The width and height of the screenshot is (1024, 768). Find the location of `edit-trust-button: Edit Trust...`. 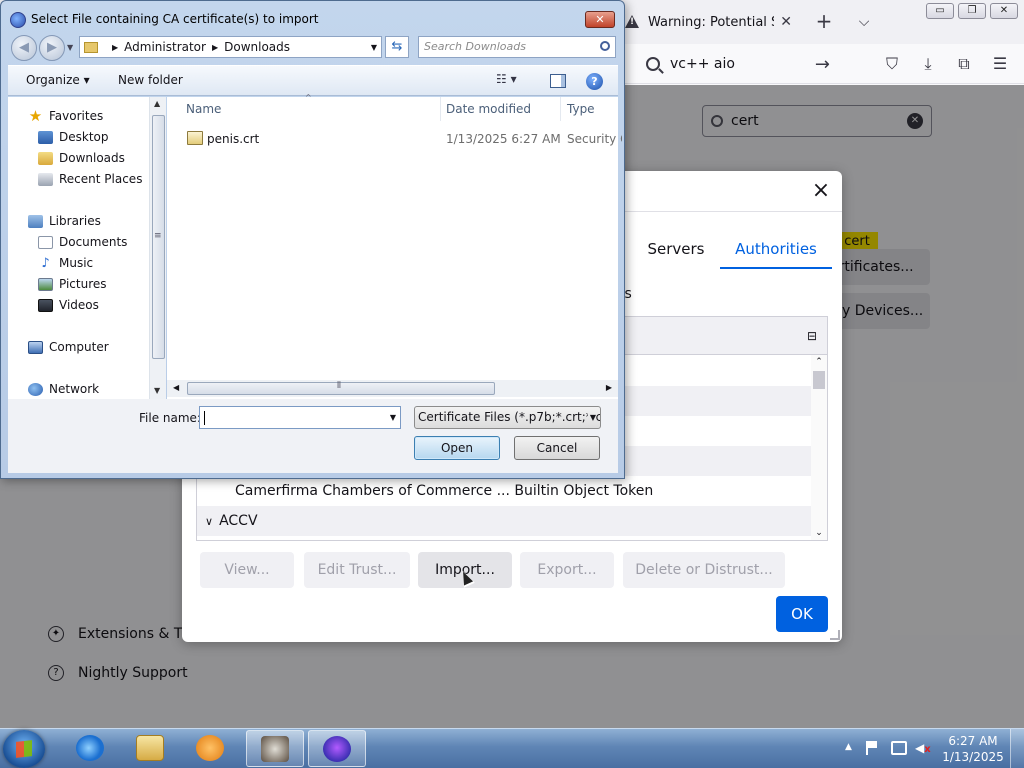

edit-trust-button: Edit Trust... is located at coordinates (357, 570).